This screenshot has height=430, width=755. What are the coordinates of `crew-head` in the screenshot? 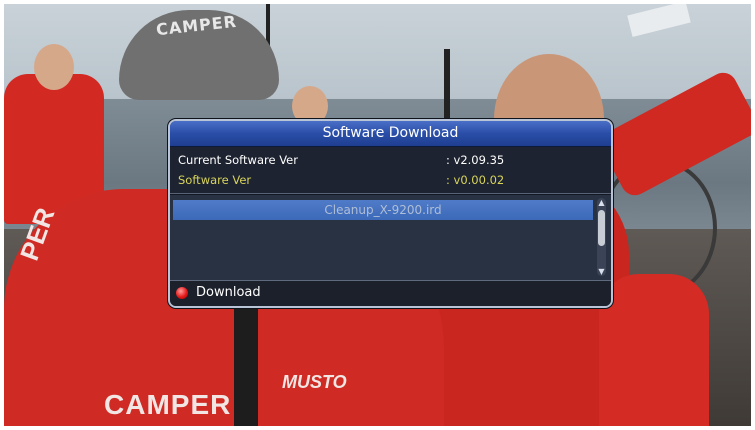 It's located at (54, 67).